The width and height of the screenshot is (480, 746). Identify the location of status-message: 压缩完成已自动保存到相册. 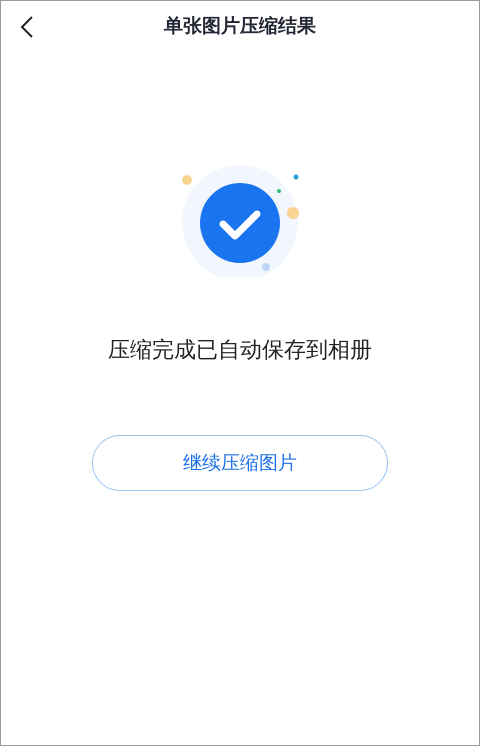
(240, 351).